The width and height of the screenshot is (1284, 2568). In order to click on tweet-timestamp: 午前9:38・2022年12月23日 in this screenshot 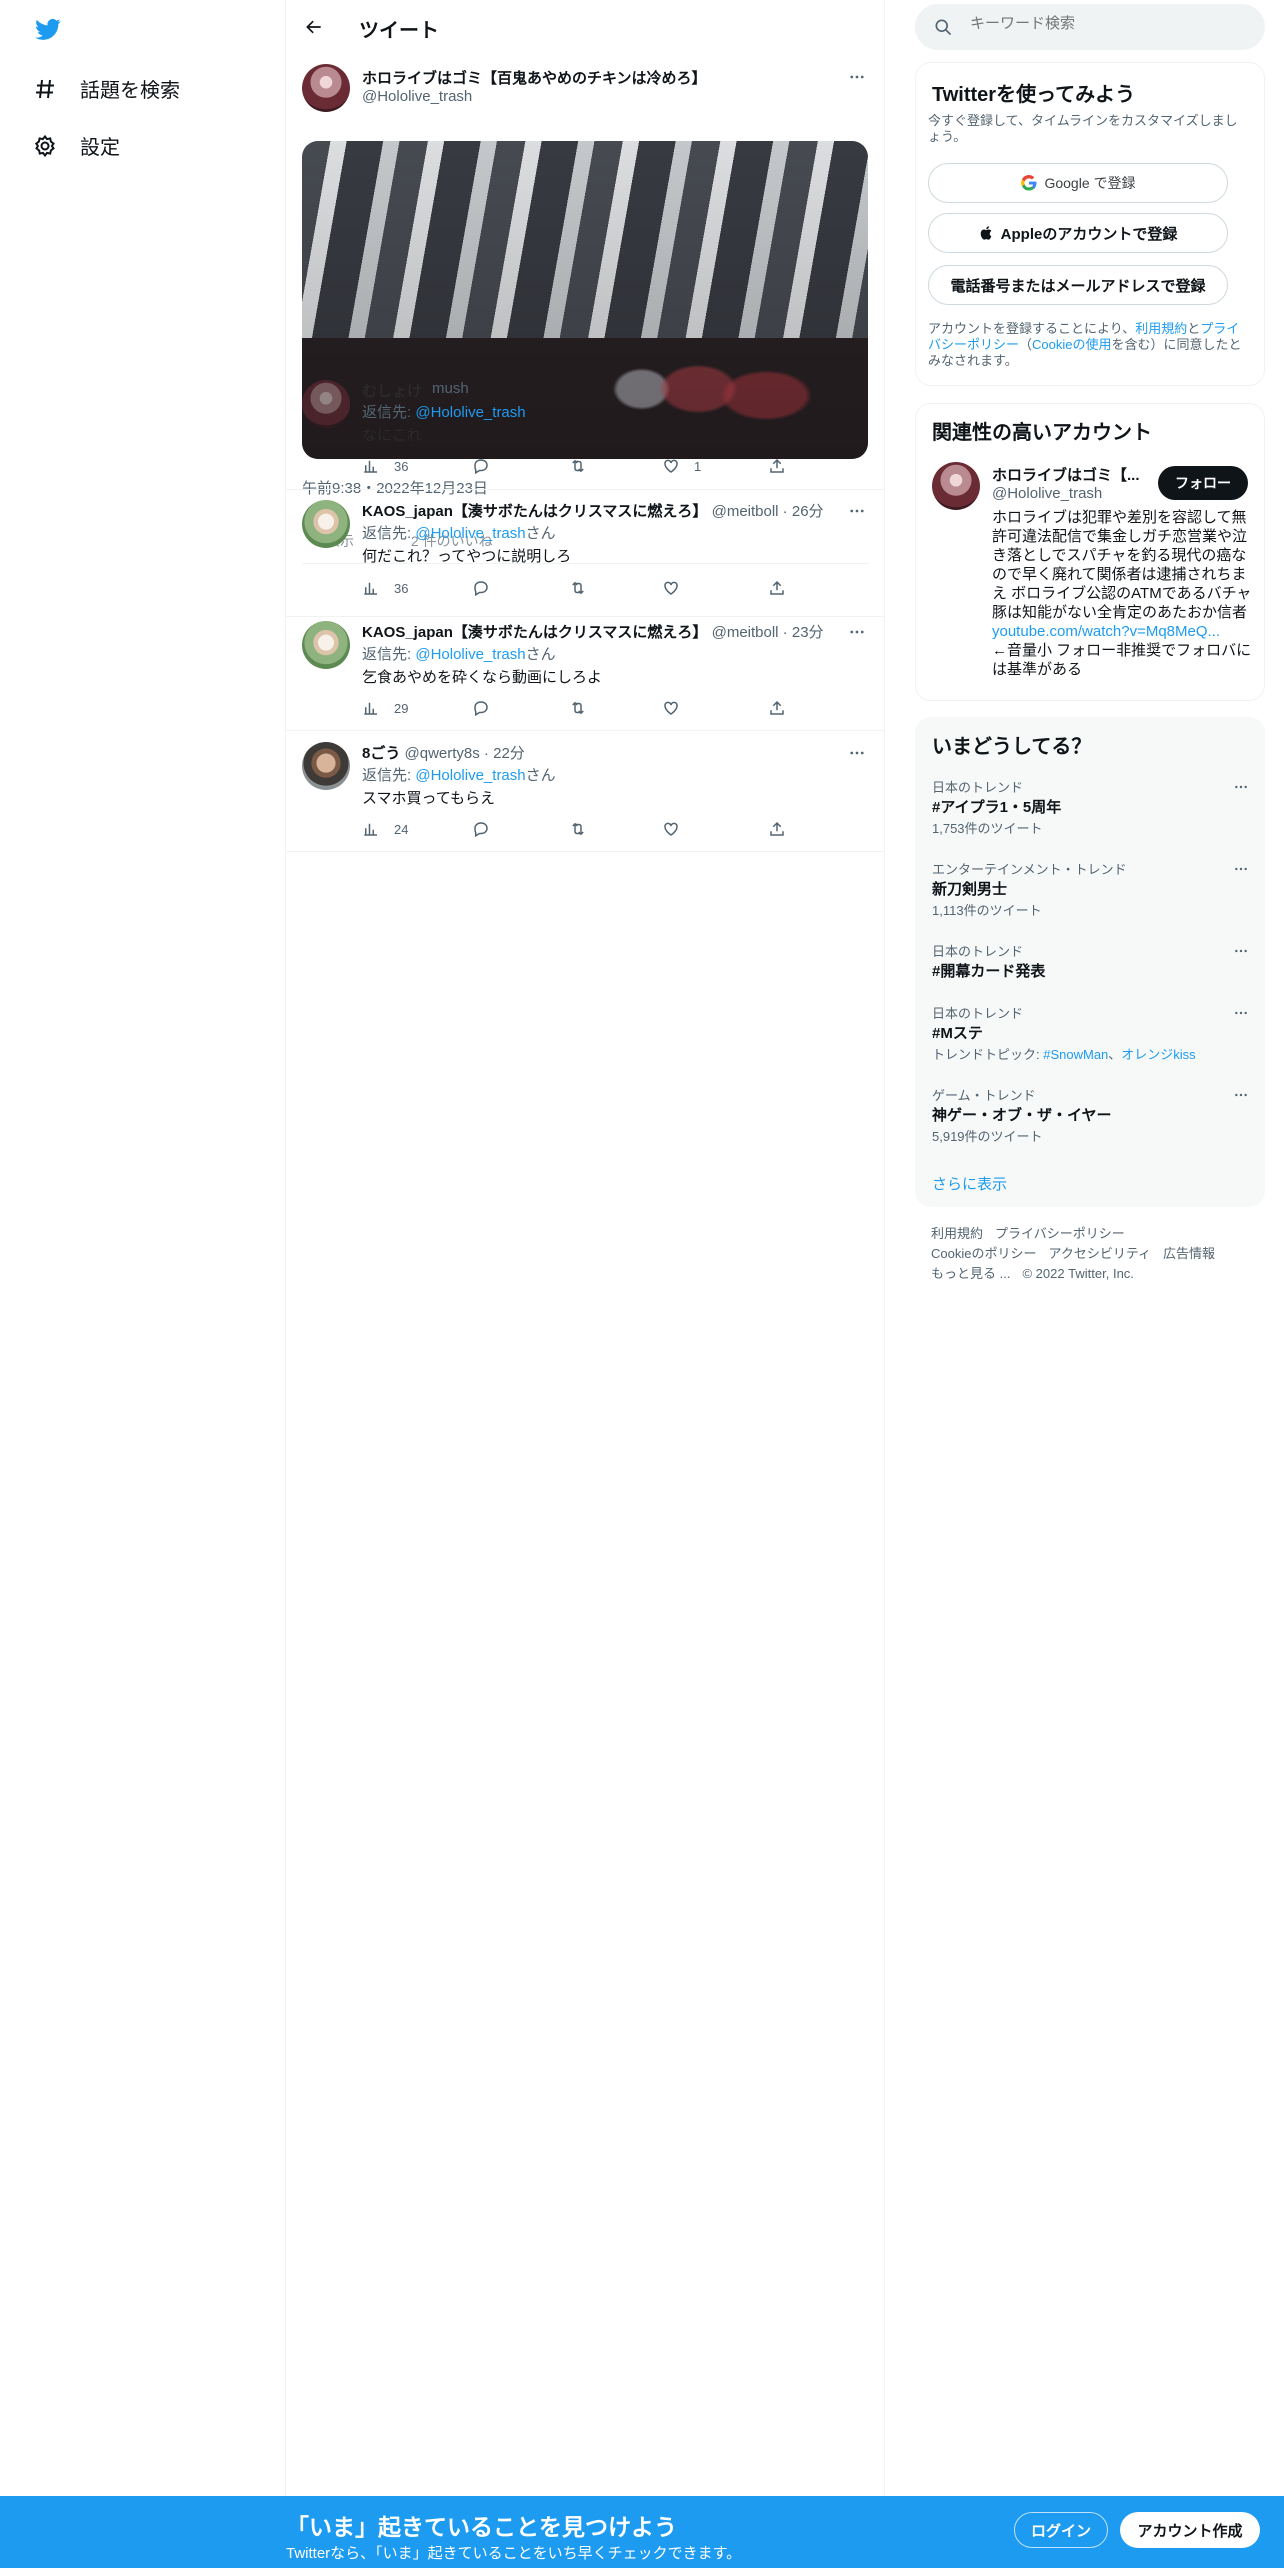, I will do `click(395, 487)`.